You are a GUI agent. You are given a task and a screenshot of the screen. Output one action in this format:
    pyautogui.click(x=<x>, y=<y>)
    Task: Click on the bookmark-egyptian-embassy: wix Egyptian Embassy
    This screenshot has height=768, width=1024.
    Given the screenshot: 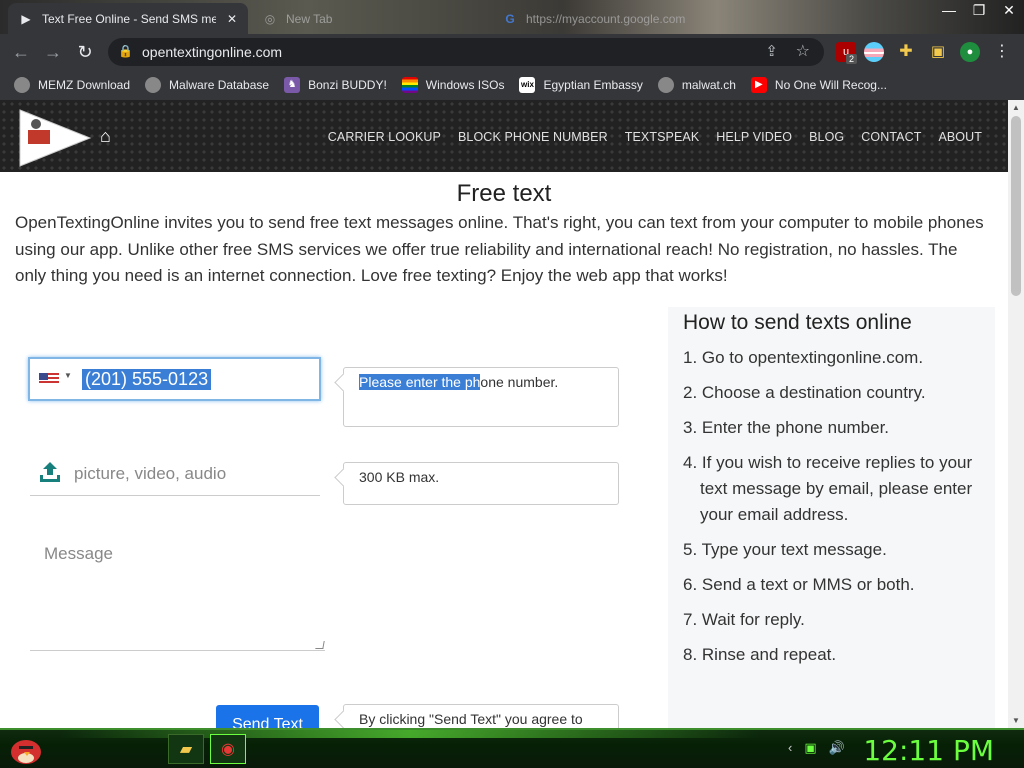 What is the action you would take?
    pyautogui.click(x=581, y=85)
    